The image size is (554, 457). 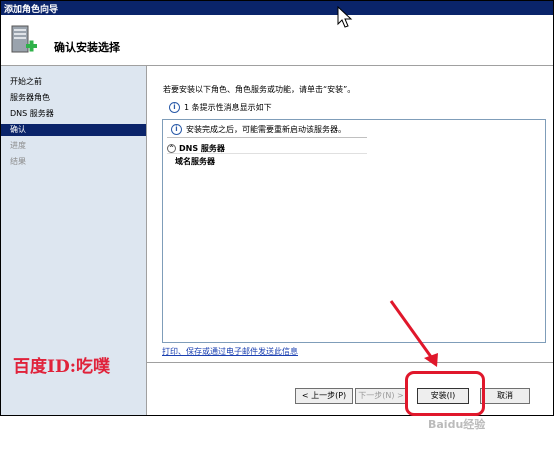 I want to click on wizard-header: 确认安装选择, so click(x=277, y=40).